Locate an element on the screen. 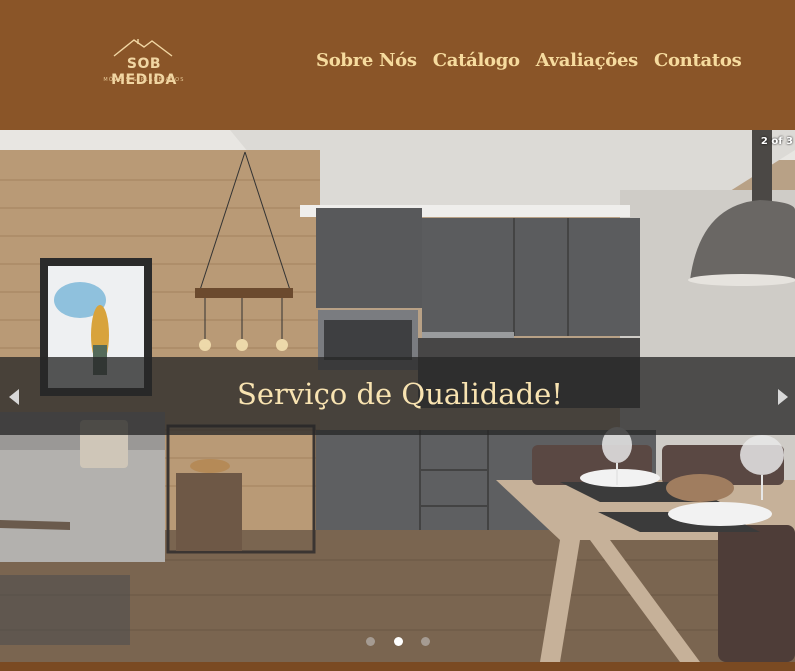 The width and height of the screenshot is (795, 671). next-slide-button is located at coordinates (783, 397).